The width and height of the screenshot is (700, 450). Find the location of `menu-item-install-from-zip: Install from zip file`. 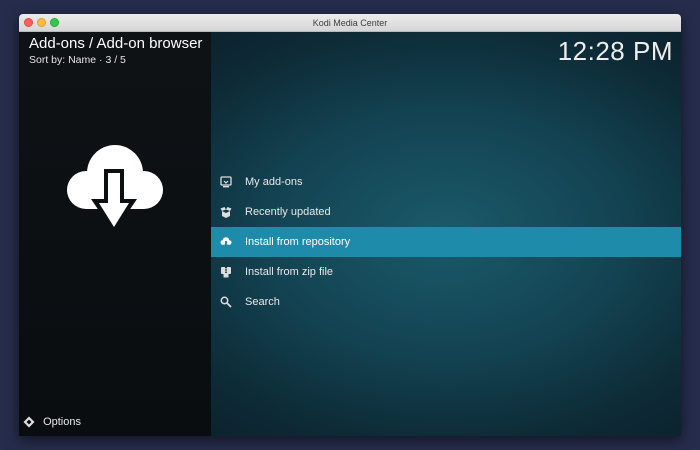

menu-item-install-from-zip: Install from zip file is located at coordinates (446, 272).